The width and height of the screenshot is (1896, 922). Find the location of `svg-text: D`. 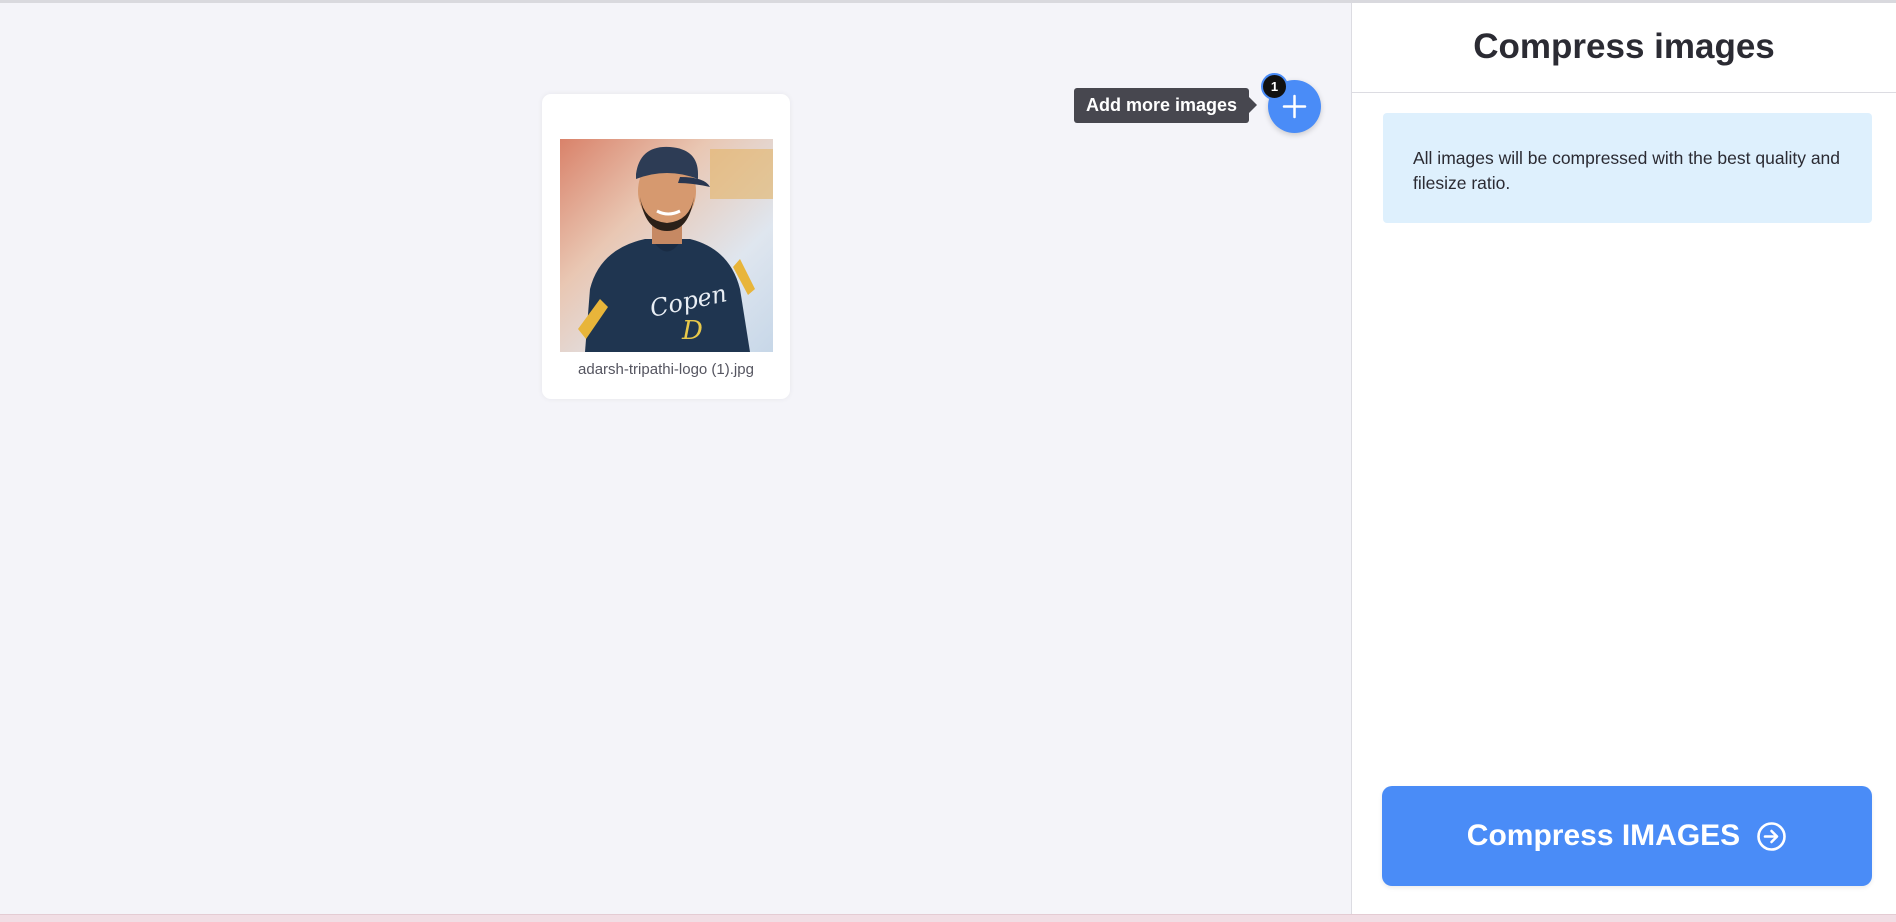

svg-text: D is located at coordinates (692, 331).